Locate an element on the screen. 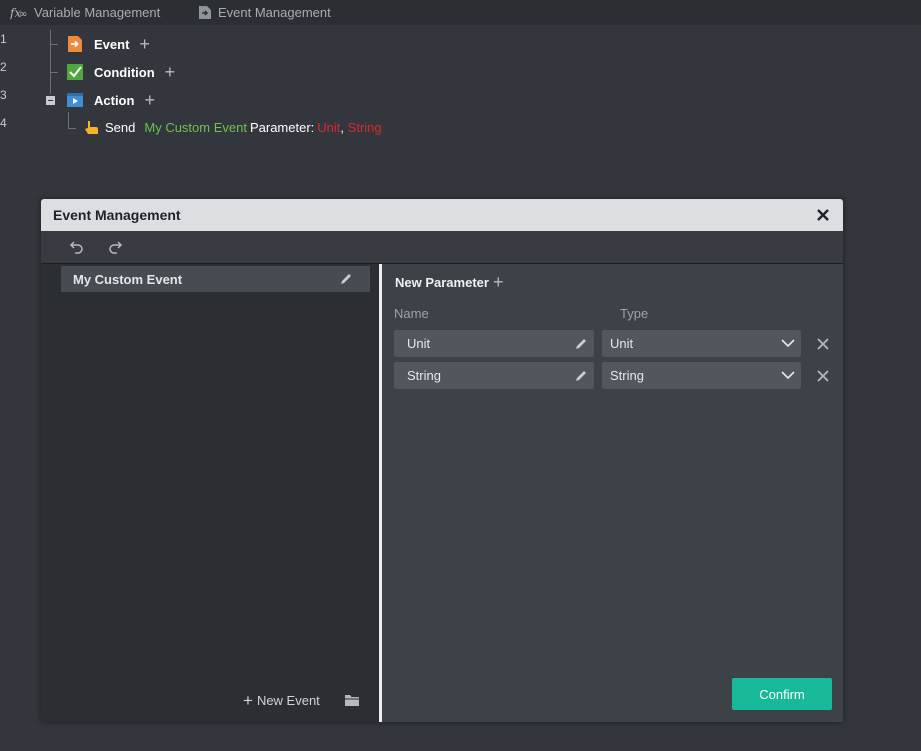 The width and height of the screenshot is (921, 751). parameter-name-value: String is located at coordinates (424, 375).